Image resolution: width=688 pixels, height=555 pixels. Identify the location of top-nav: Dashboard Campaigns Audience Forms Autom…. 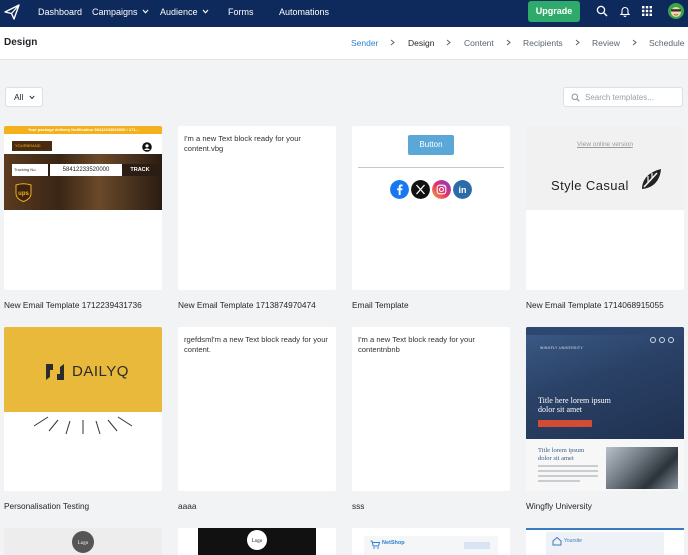
(344, 13).